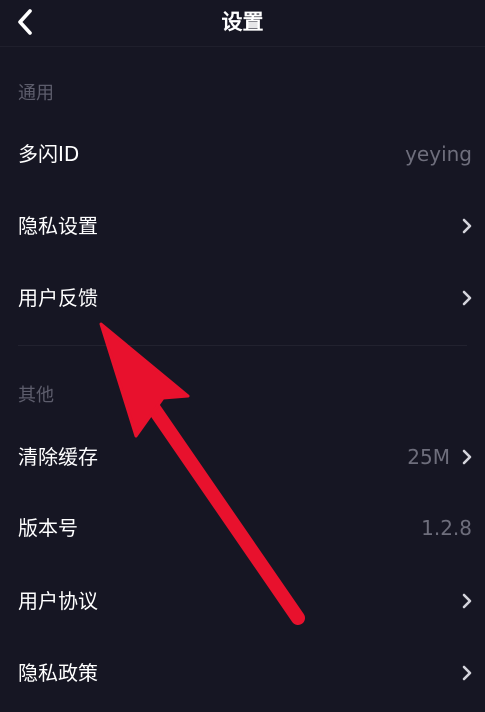 This screenshot has height=712, width=485. I want to click on settings-row-privacy-settings: 隐私设置, so click(242, 226).